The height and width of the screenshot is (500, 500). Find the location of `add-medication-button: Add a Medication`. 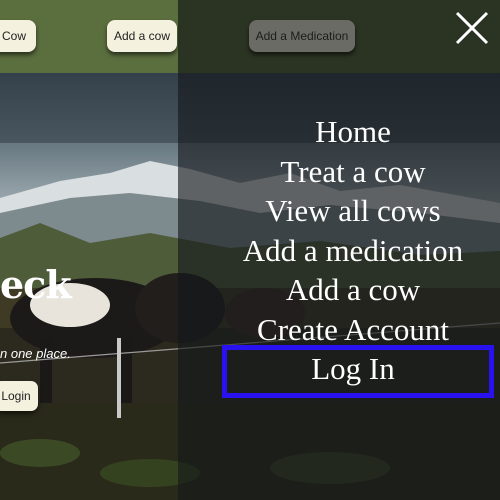

add-medication-button: Add a Medication is located at coordinates (302, 36).